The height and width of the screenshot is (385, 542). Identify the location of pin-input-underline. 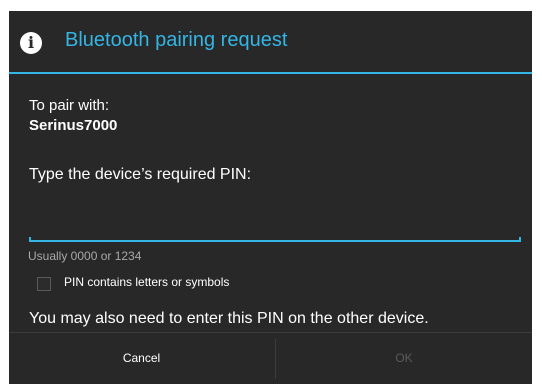
(275, 239).